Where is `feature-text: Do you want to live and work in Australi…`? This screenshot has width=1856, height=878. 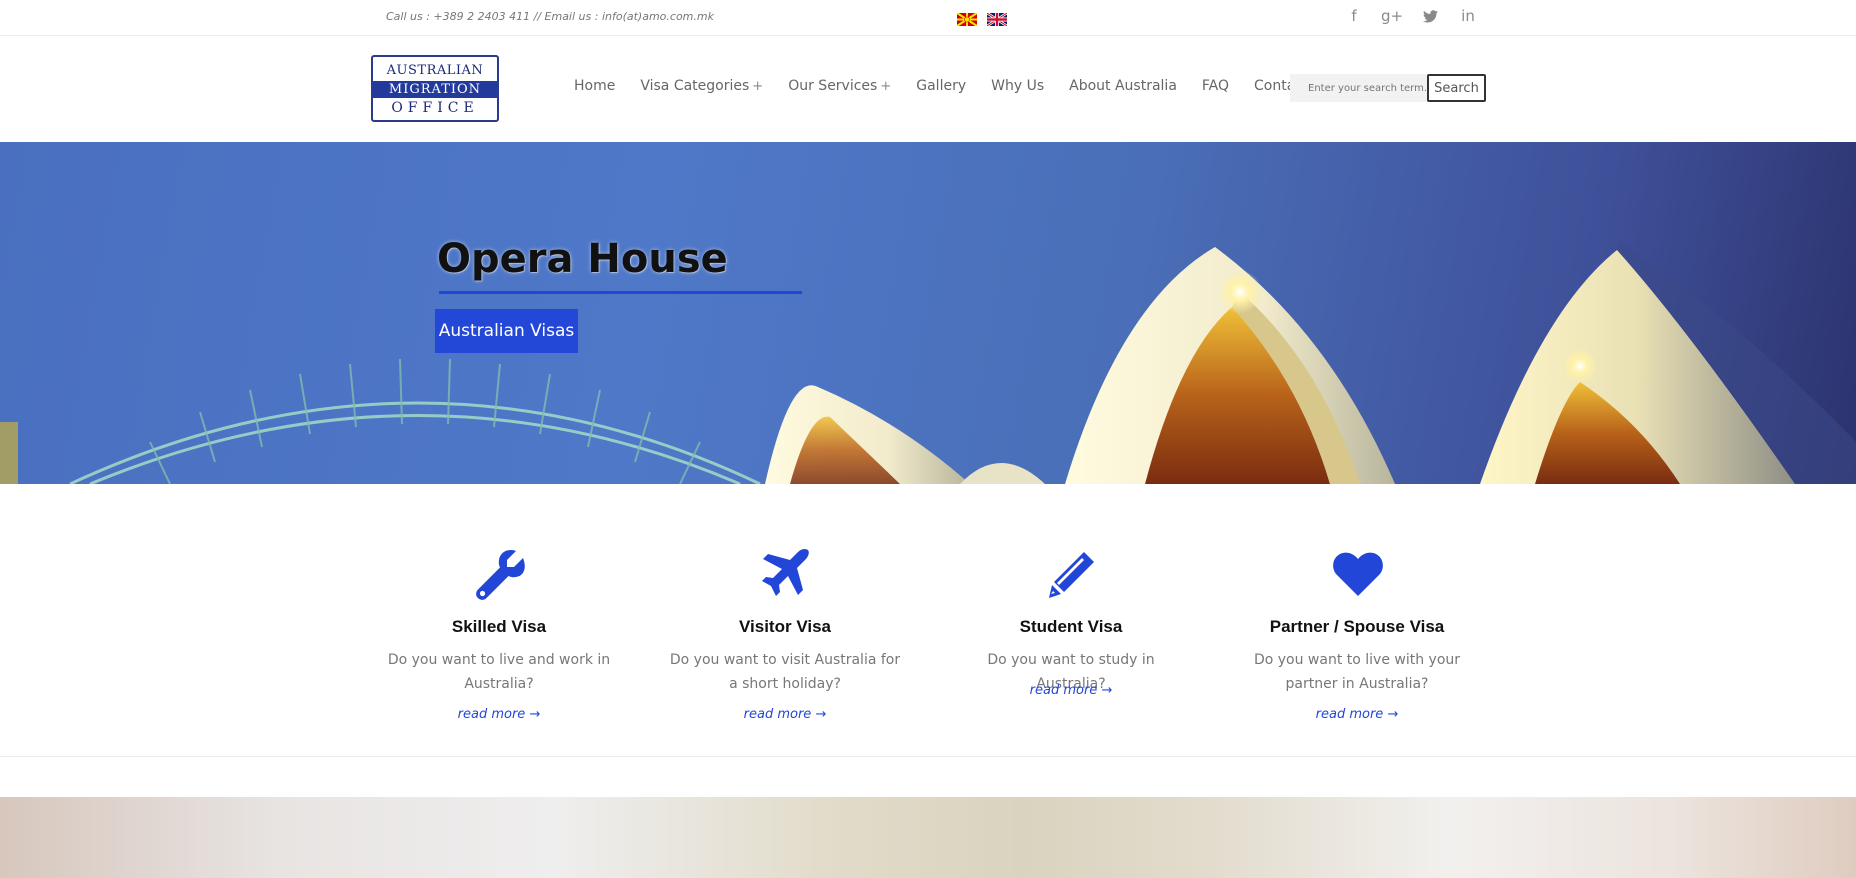
feature-text: Do you want to live and work in Australi… is located at coordinates (499, 672).